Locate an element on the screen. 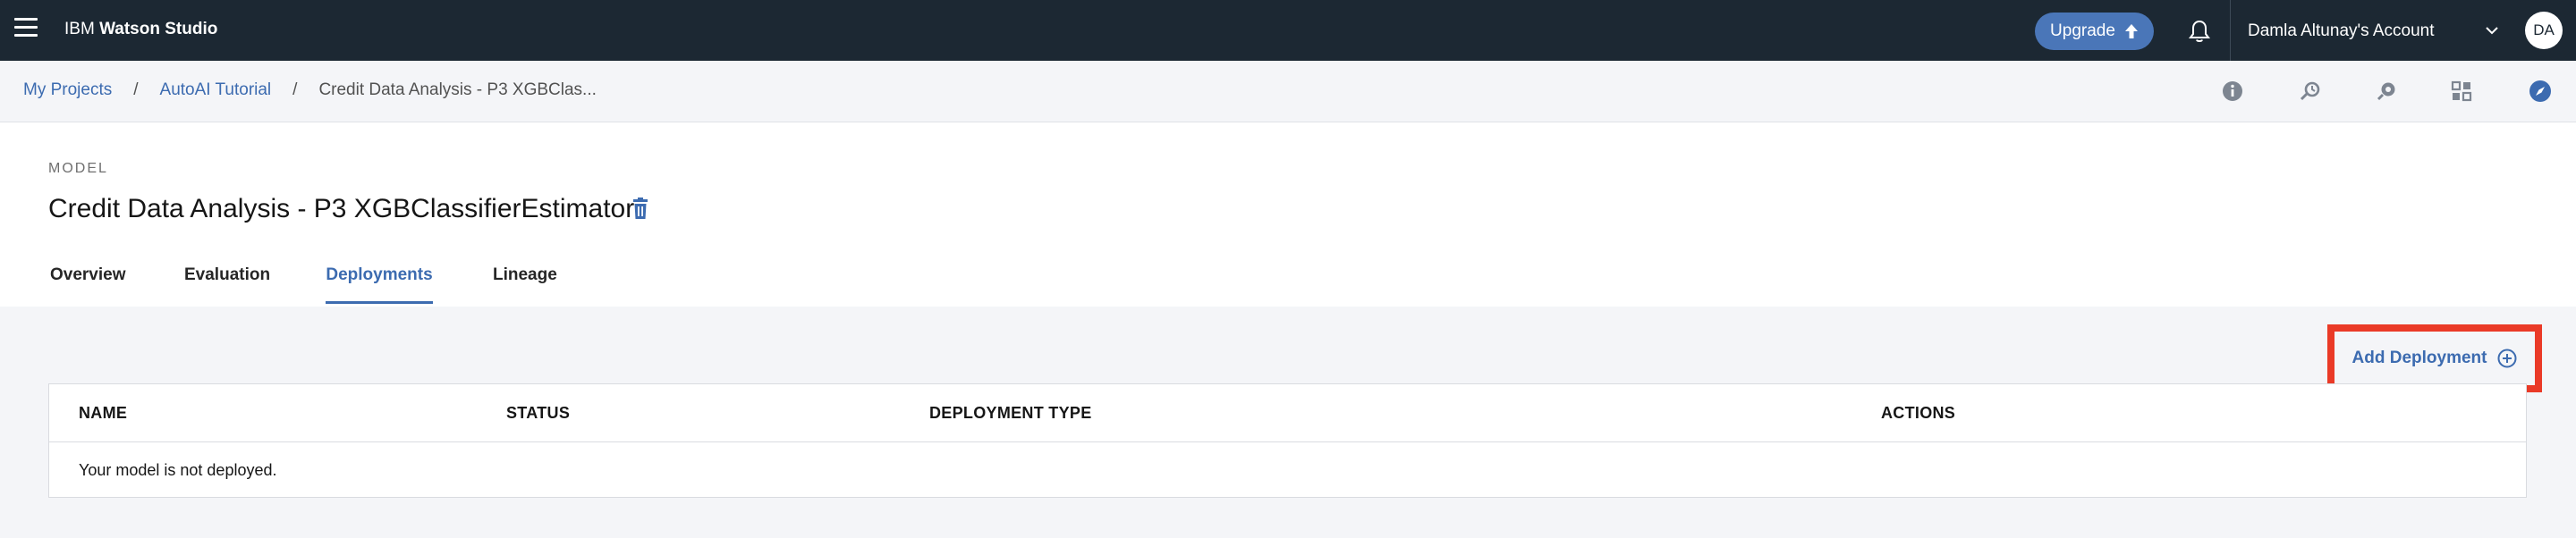 This screenshot has width=2576, height=538. notifications-bell-icon is located at coordinates (2199, 31).